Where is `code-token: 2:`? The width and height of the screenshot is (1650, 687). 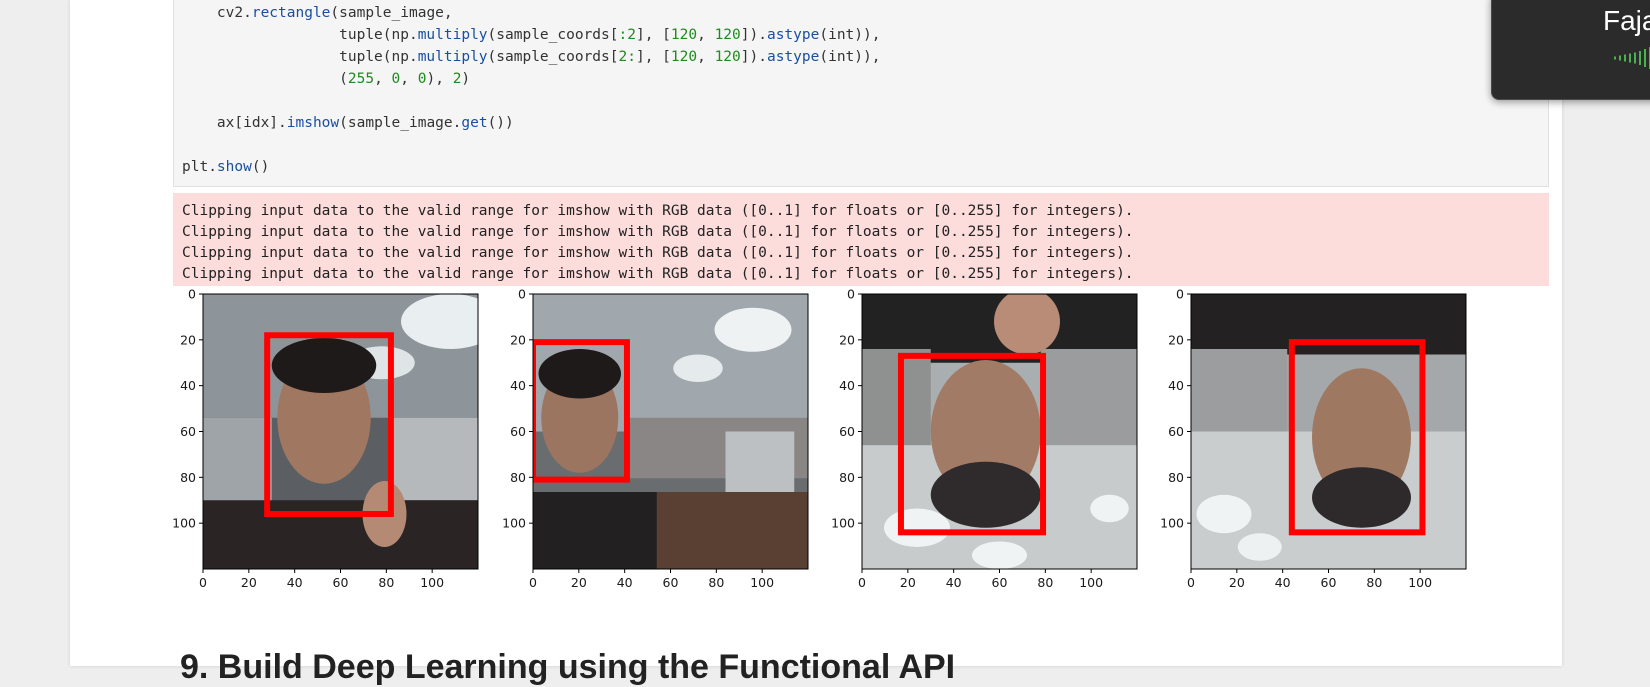
code-token: 2: is located at coordinates (627, 57).